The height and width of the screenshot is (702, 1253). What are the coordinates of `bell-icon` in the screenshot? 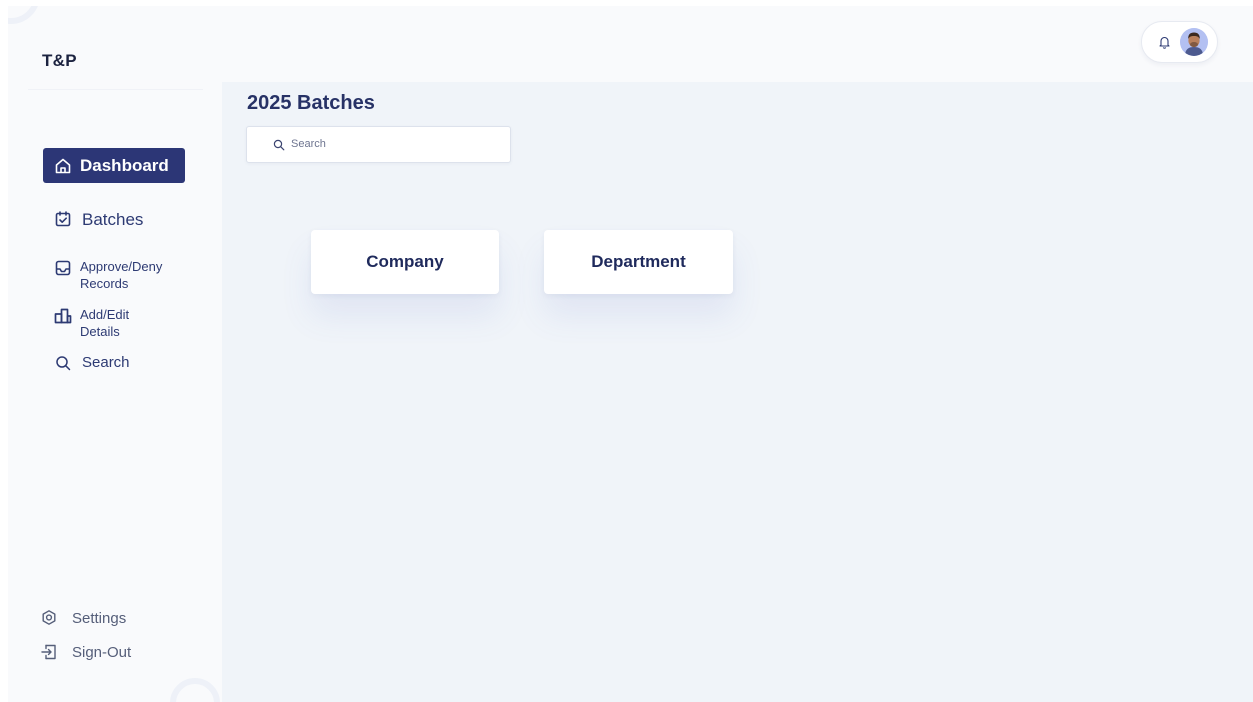 It's located at (1164, 42).